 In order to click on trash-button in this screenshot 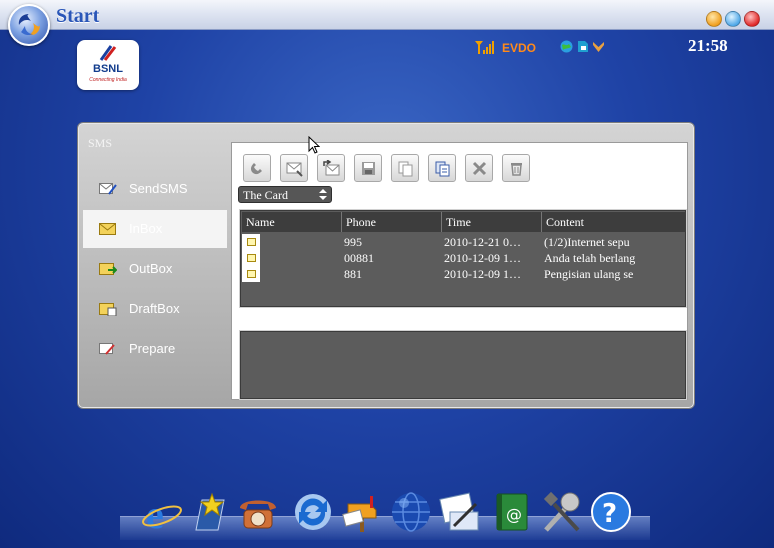, I will do `click(516, 168)`.